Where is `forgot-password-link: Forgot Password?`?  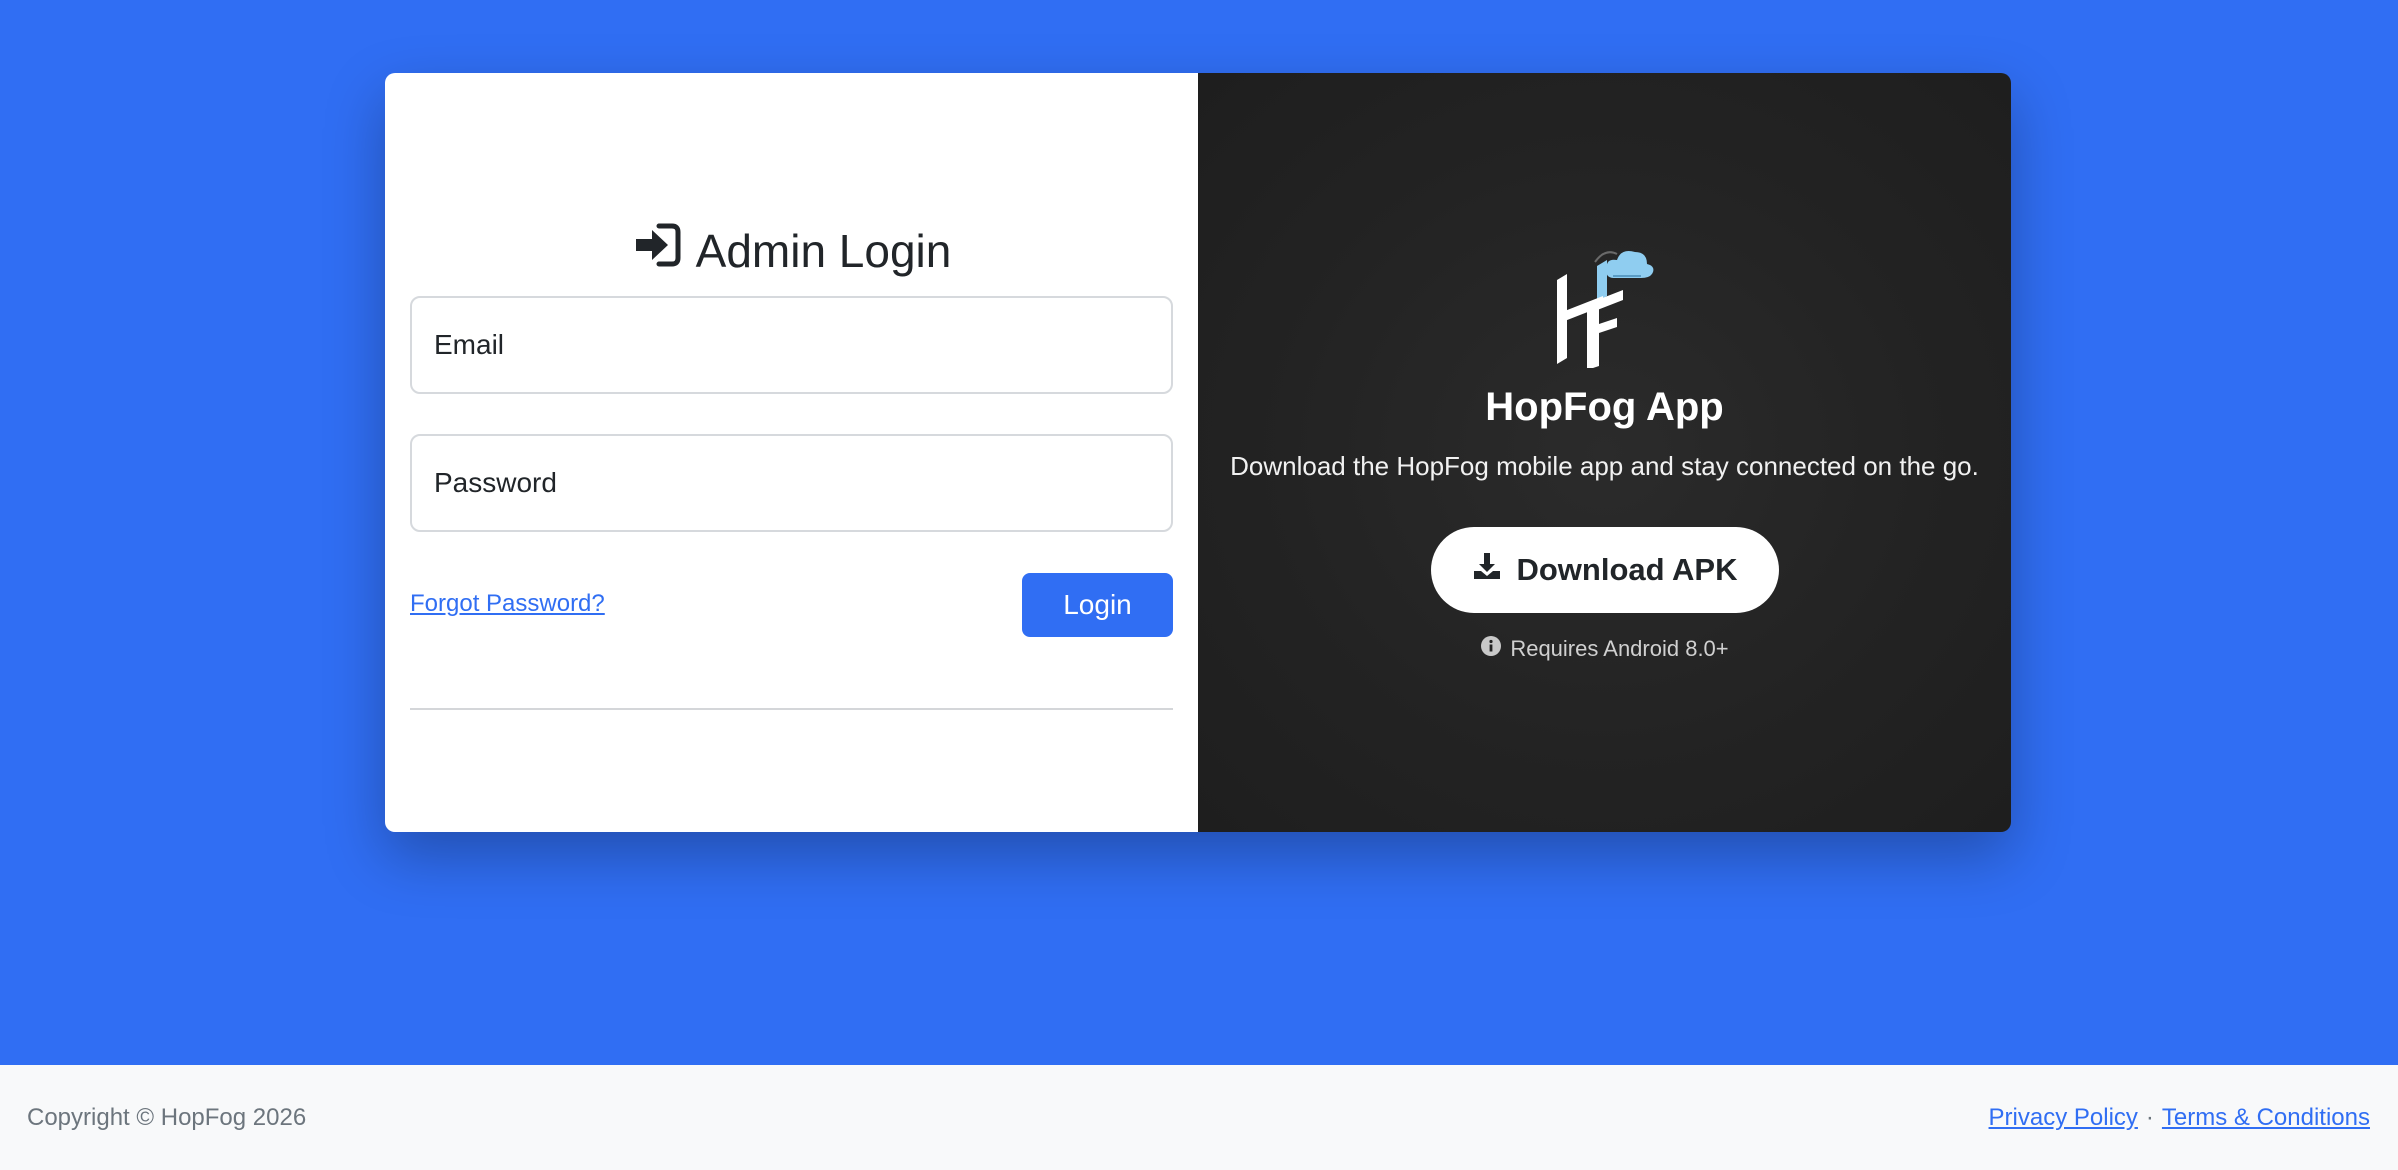
forgot-password-link: Forgot Password? is located at coordinates (507, 604).